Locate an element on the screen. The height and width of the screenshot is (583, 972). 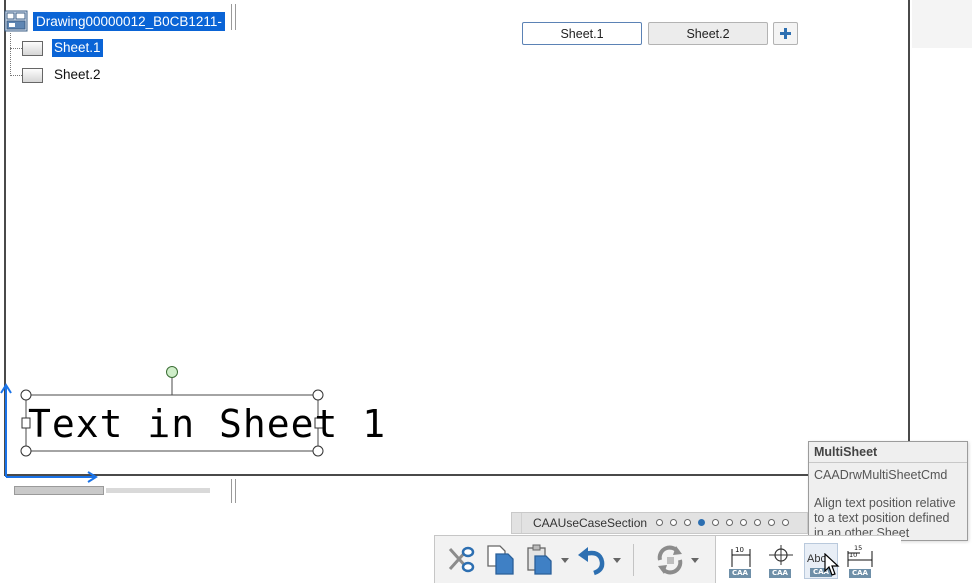
tree-connector is located at coordinates (10, 54).